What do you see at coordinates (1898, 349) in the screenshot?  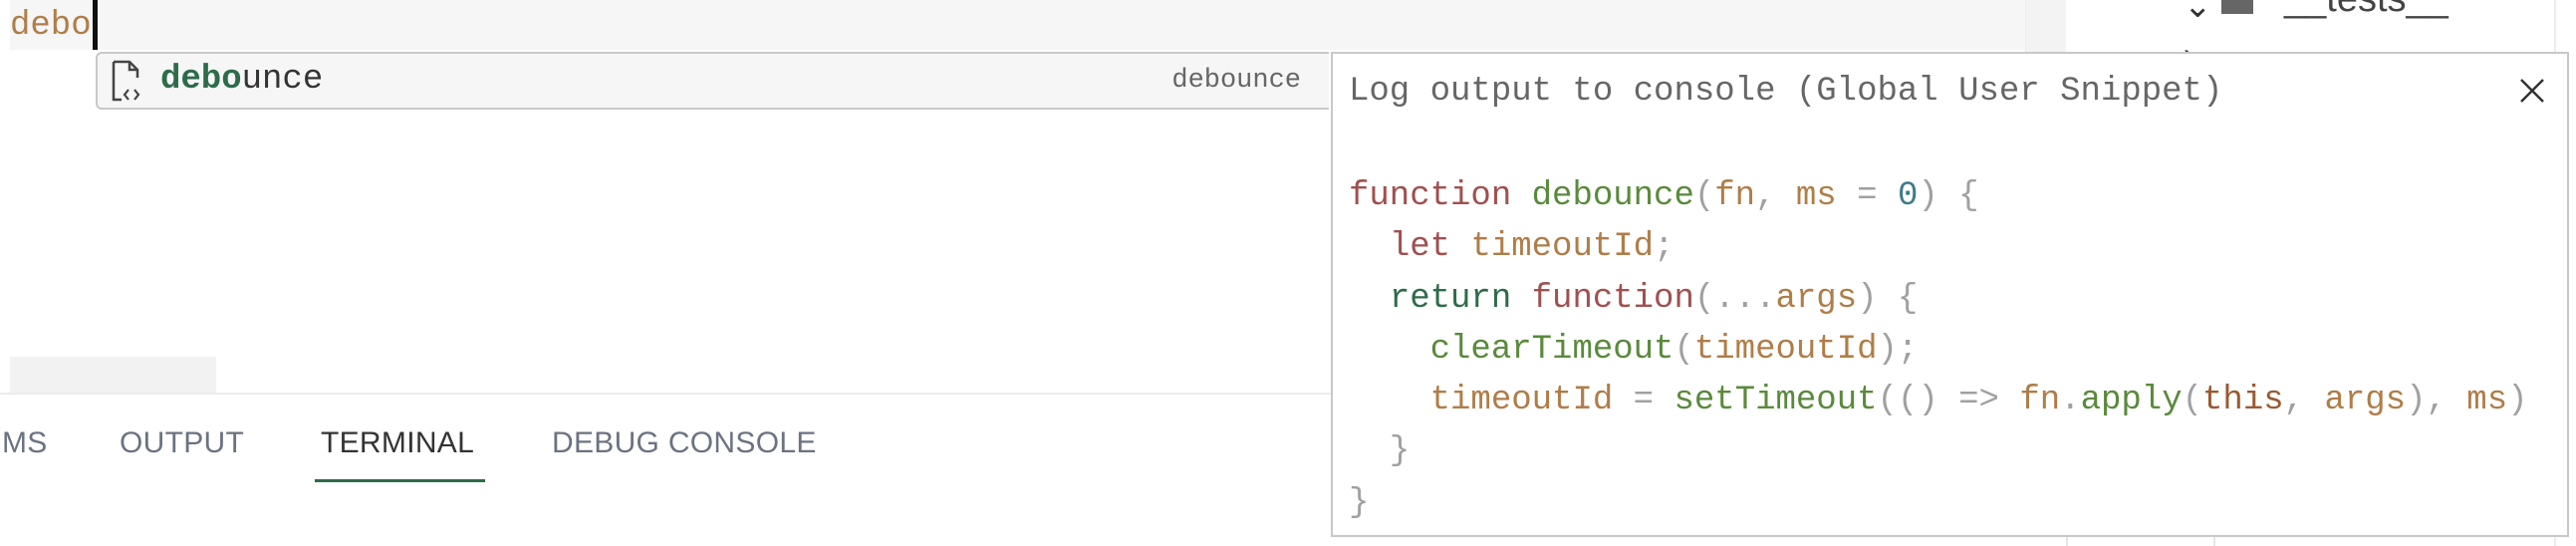 I see `code-token: );` at bounding box center [1898, 349].